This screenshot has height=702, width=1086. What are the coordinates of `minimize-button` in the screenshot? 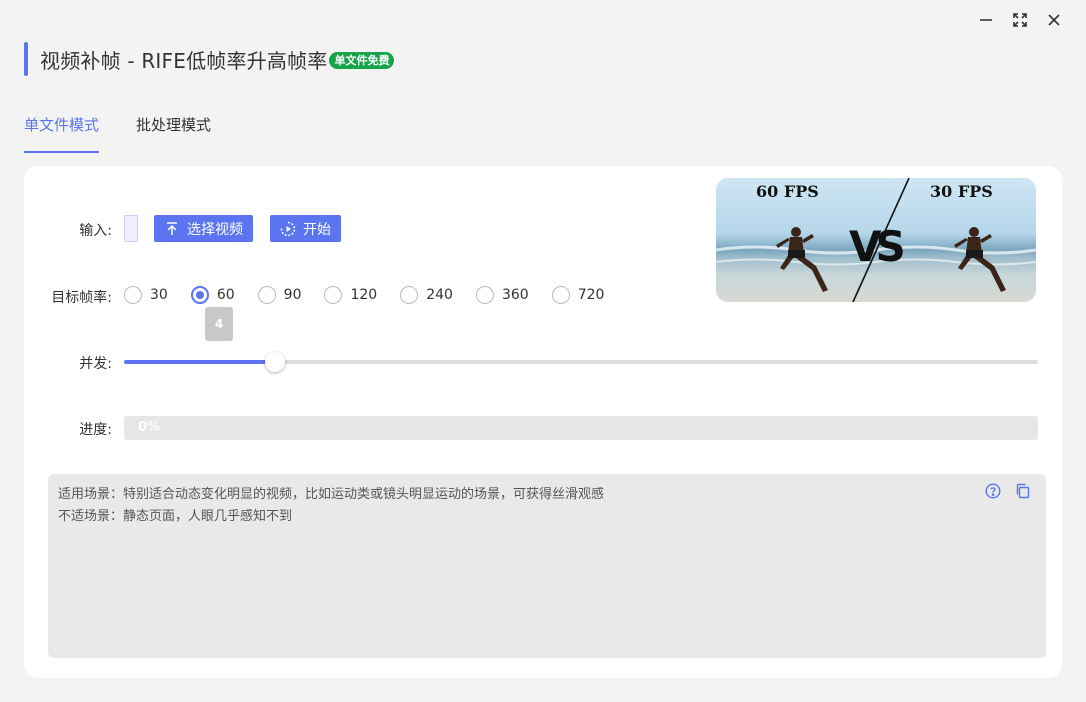 It's located at (986, 20).